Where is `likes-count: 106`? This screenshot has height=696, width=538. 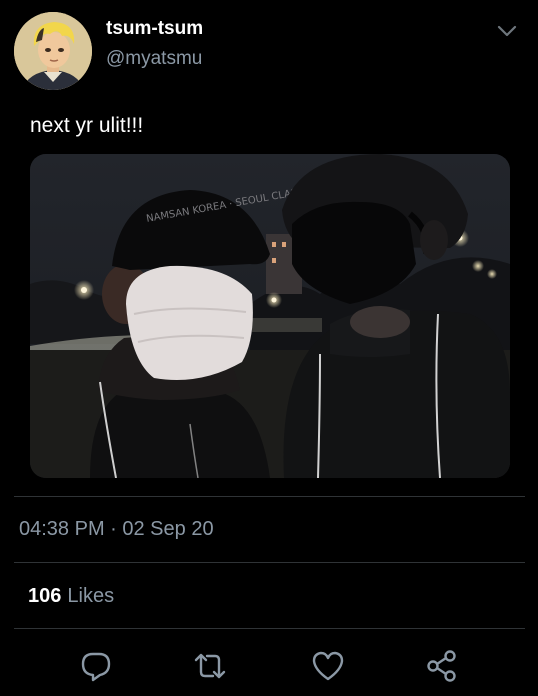
likes-count: 106 is located at coordinates (45, 596).